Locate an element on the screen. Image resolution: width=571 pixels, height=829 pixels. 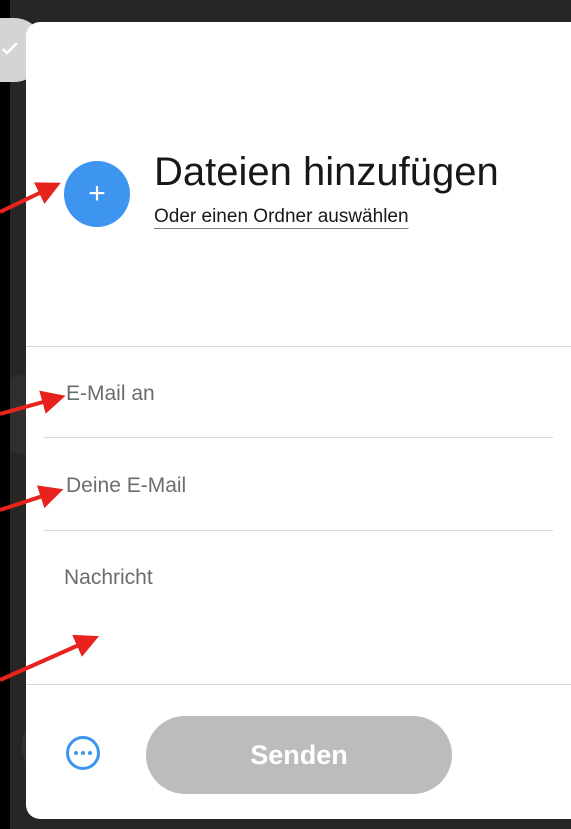
your-email-field: Deine E-Mail is located at coordinates (126, 486).